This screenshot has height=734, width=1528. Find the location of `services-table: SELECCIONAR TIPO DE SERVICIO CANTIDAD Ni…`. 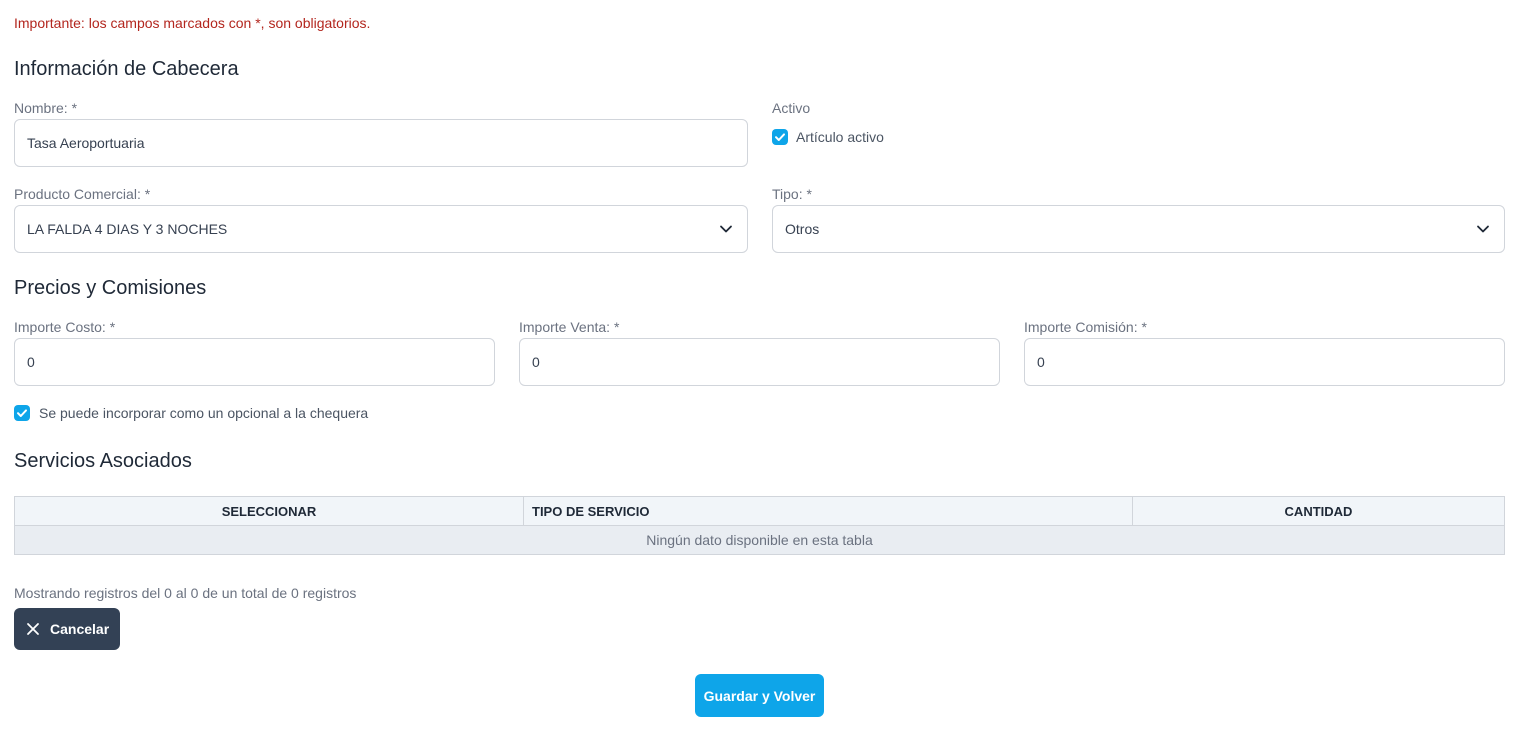

services-table: SELECCIONAR TIPO DE SERVICIO CANTIDAD Ni… is located at coordinates (759, 525).